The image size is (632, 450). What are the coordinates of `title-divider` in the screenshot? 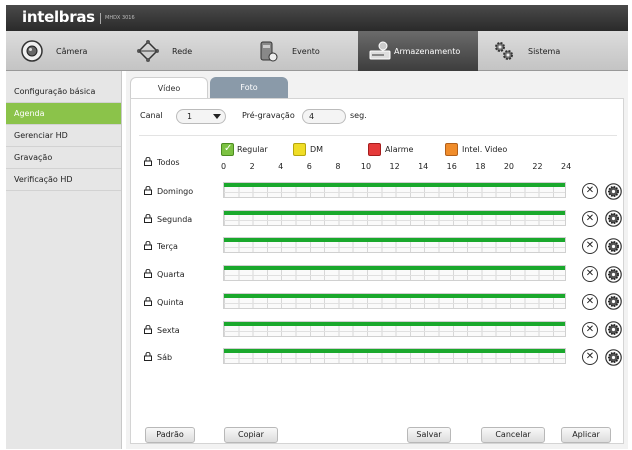 It's located at (100, 18).